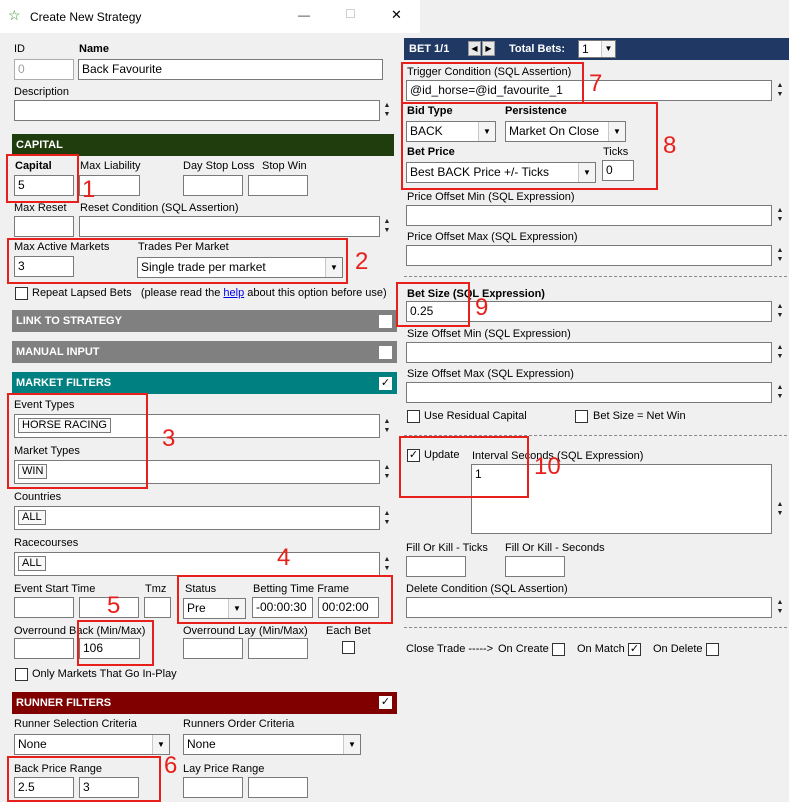 This screenshot has width=789, height=802. I want to click on bet-price-value: Best BACK Price +/- Ticks, so click(480, 172).